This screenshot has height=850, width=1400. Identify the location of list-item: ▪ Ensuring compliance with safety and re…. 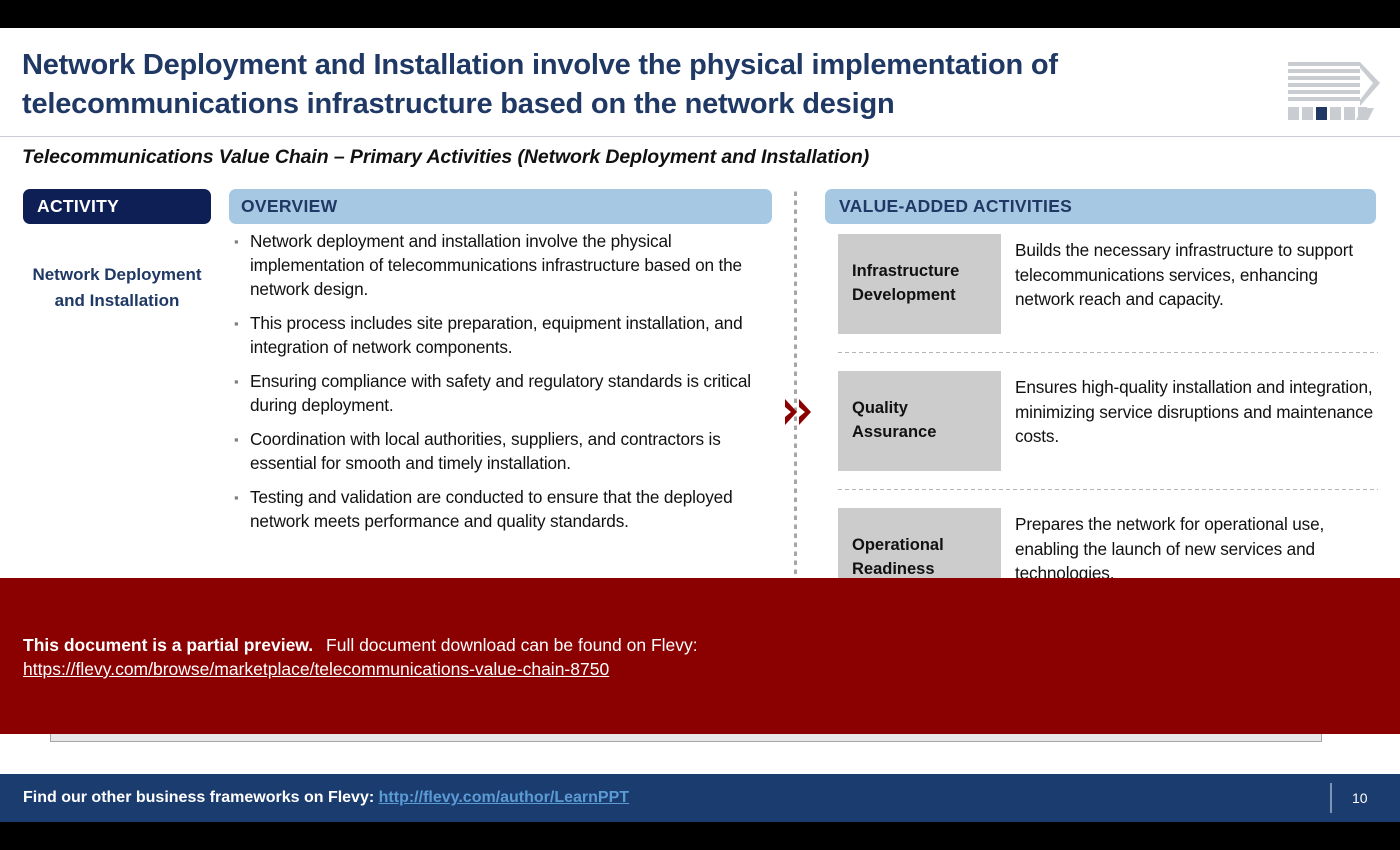
(504, 393).